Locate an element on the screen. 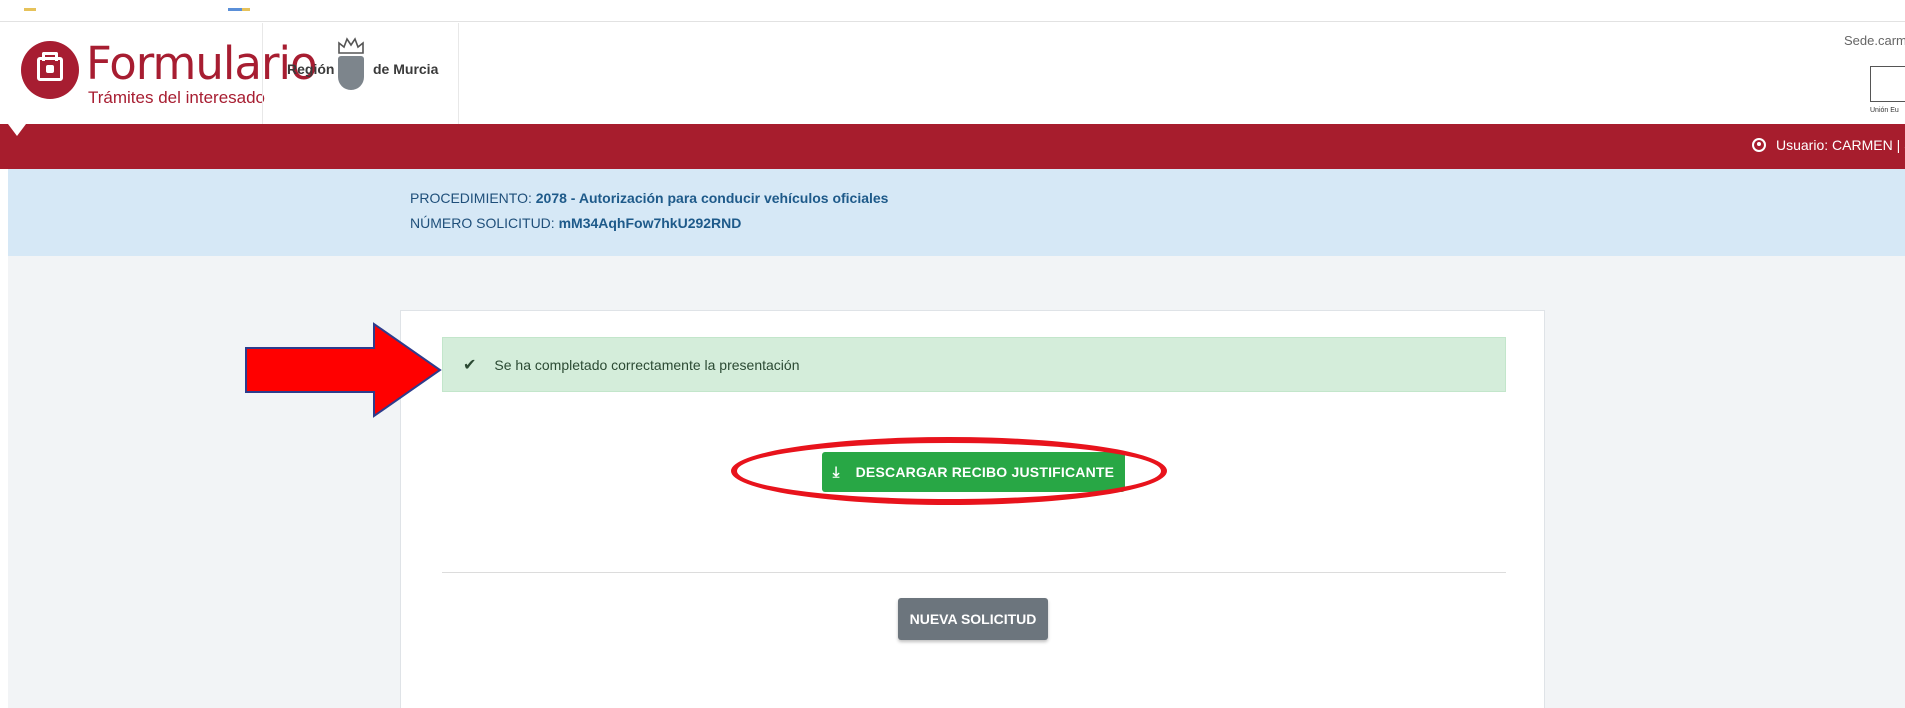 The width and height of the screenshot is (1905, 708). form-document-icon is located at coordinates (50, 70).